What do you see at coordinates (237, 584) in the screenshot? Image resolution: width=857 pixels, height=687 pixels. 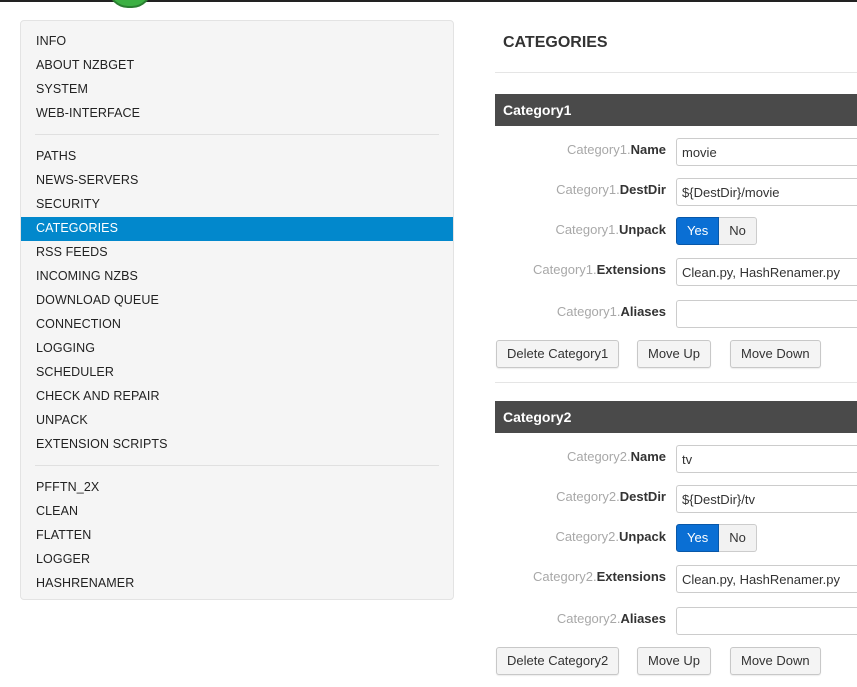 I see `sidebar-item-hashrenamer: HASHRENAMER` at bounding box center [237, 584].